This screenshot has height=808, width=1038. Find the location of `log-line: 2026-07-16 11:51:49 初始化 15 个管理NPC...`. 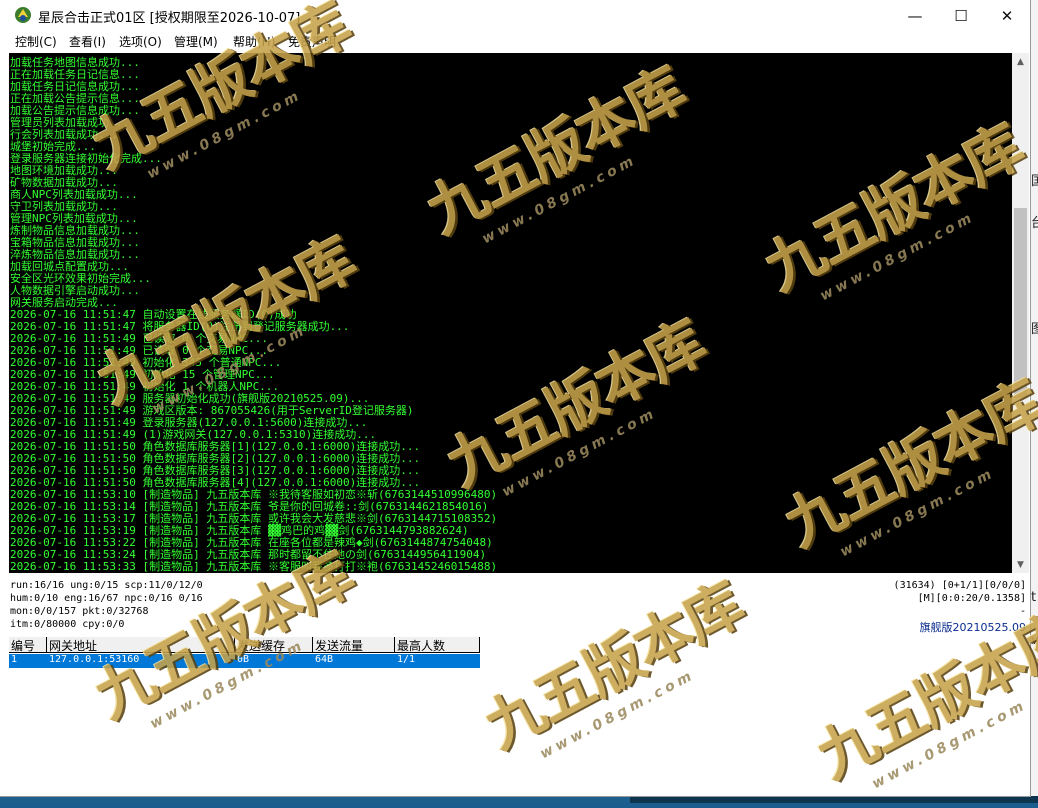

log-line: 2026-07-16 11:51:49 初始化 15 个管理NPC... is located at coordinates (142, 374).